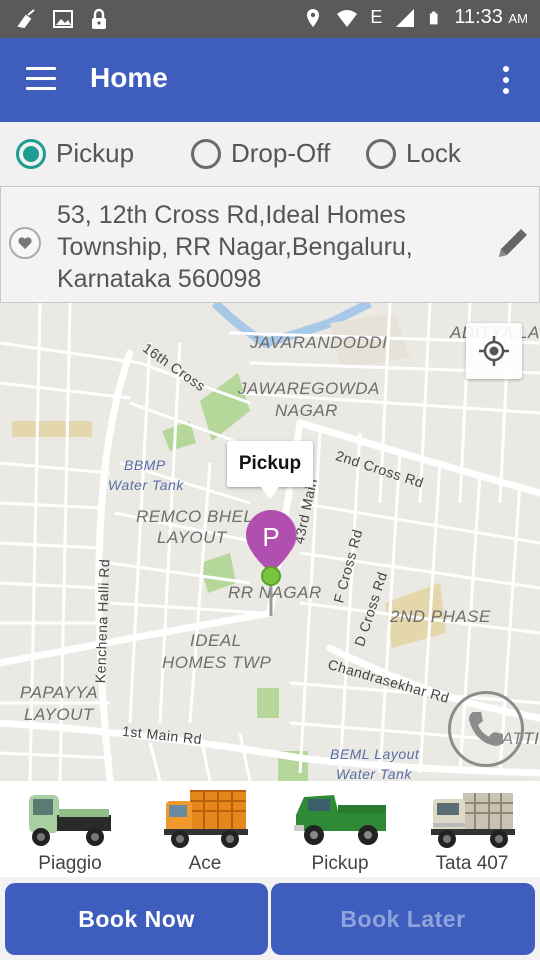 The height and width of the screenshot is (960, 540). What do you see at coordinates (271, 563) in the screenshot?
I see `pickup-pin-icon: P` at bounding box center [271, 563].